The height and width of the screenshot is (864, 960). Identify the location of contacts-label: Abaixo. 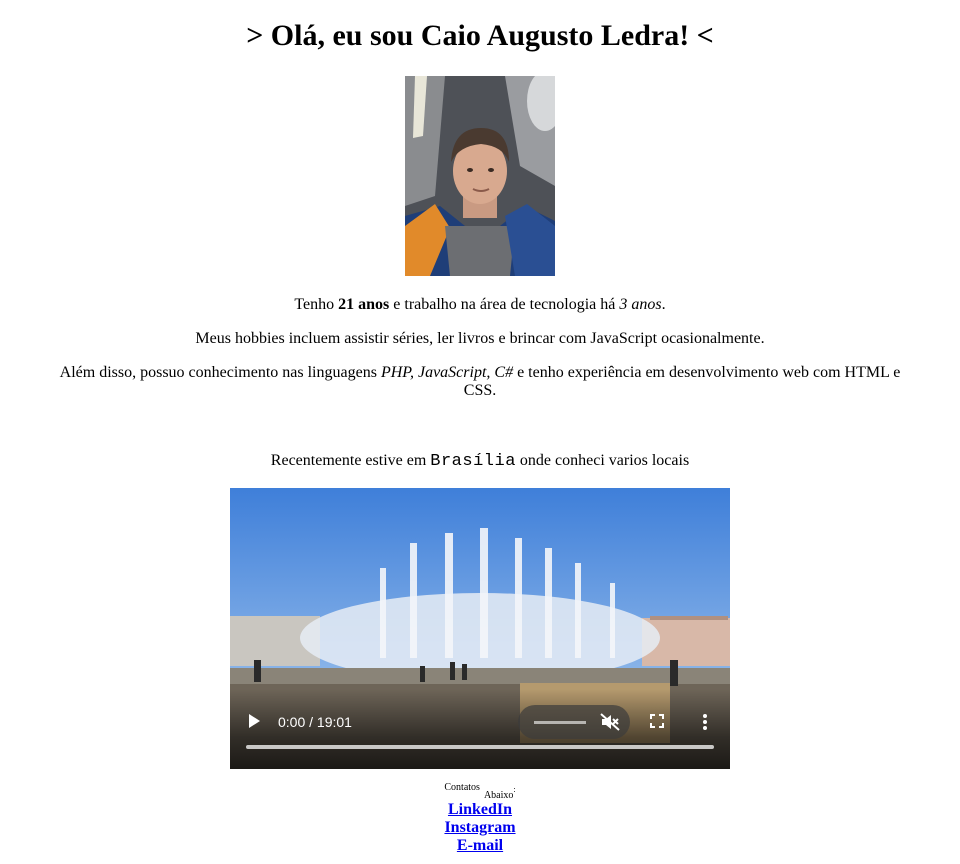
(498, 795).